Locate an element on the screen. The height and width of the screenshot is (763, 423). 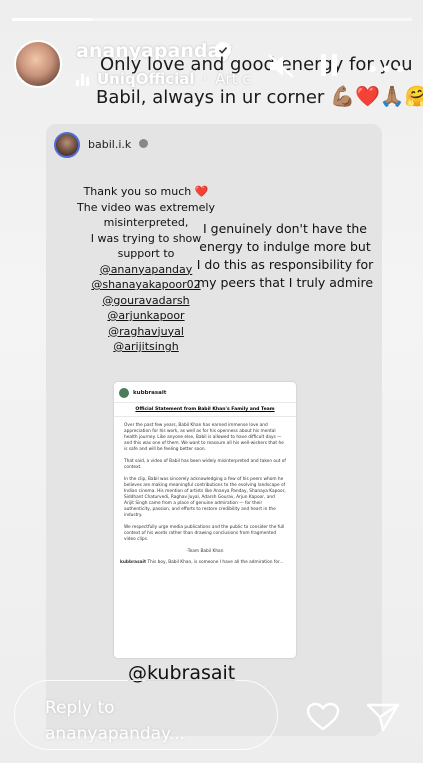
caption-emojis: 💪🏽❤️🙏🏽🤗 is located at coordinates (376, 96).